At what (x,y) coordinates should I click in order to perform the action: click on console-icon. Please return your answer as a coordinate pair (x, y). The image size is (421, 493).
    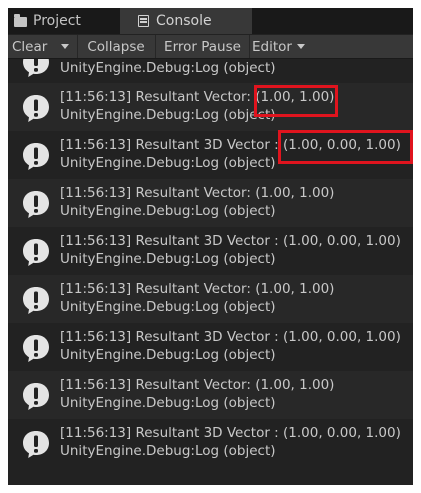
    Looking at the image, I should click on (143, 21).